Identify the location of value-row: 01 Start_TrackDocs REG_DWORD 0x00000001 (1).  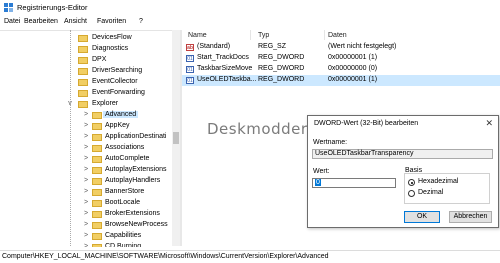
(341, 58).